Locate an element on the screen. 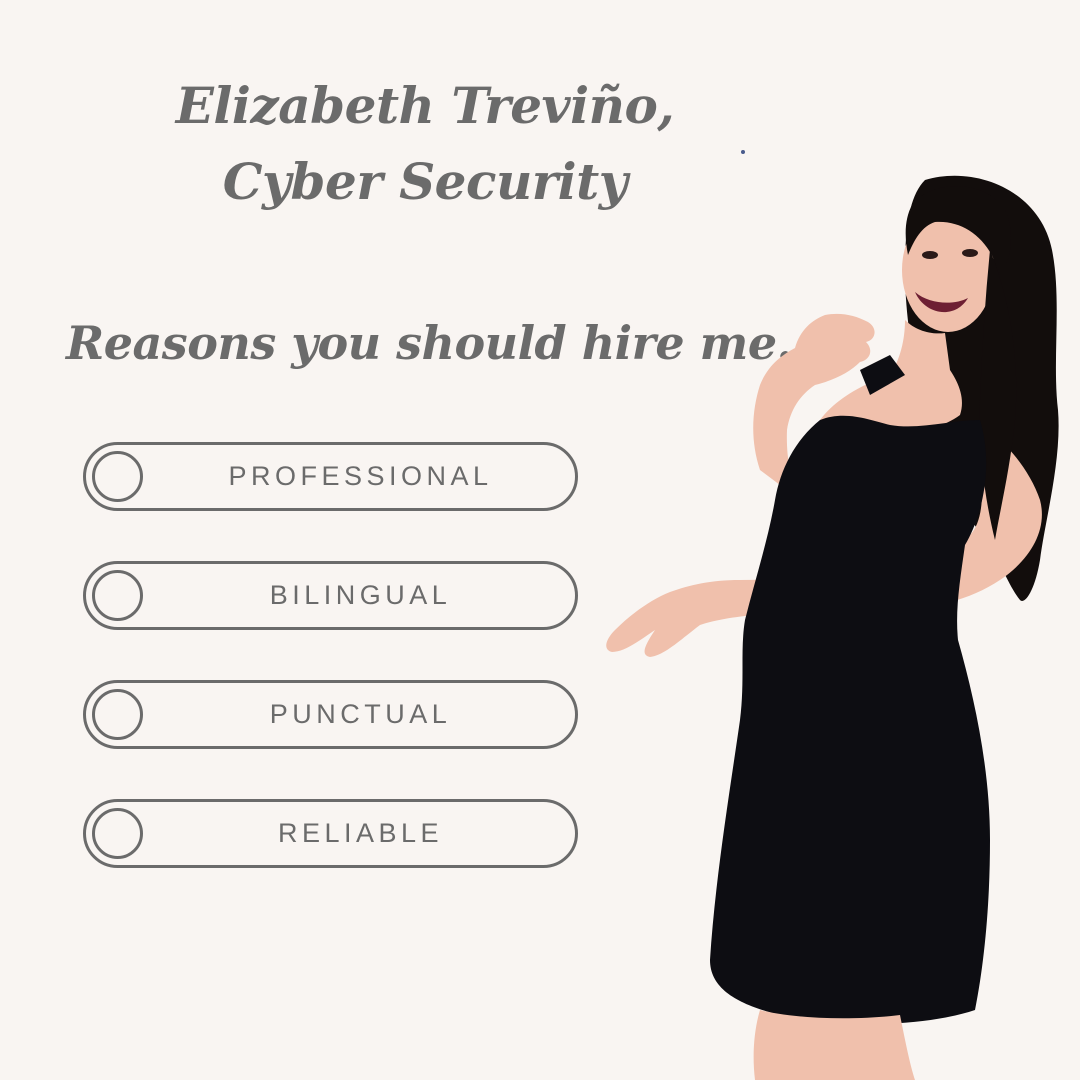 The width and height of the screenshot is (1080, 1080). reason-label: PROFESSIONAL is located at coordinates (360, 476).